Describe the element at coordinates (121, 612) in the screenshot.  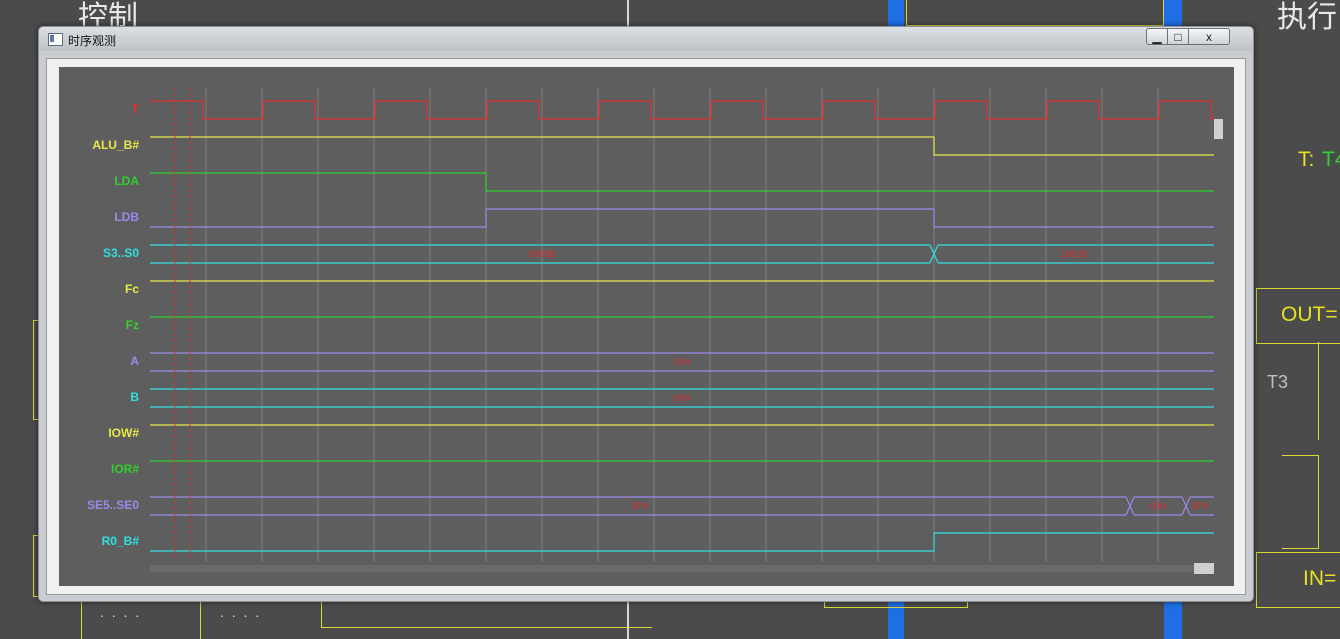
I see `dots-left: . . . .` at that location.